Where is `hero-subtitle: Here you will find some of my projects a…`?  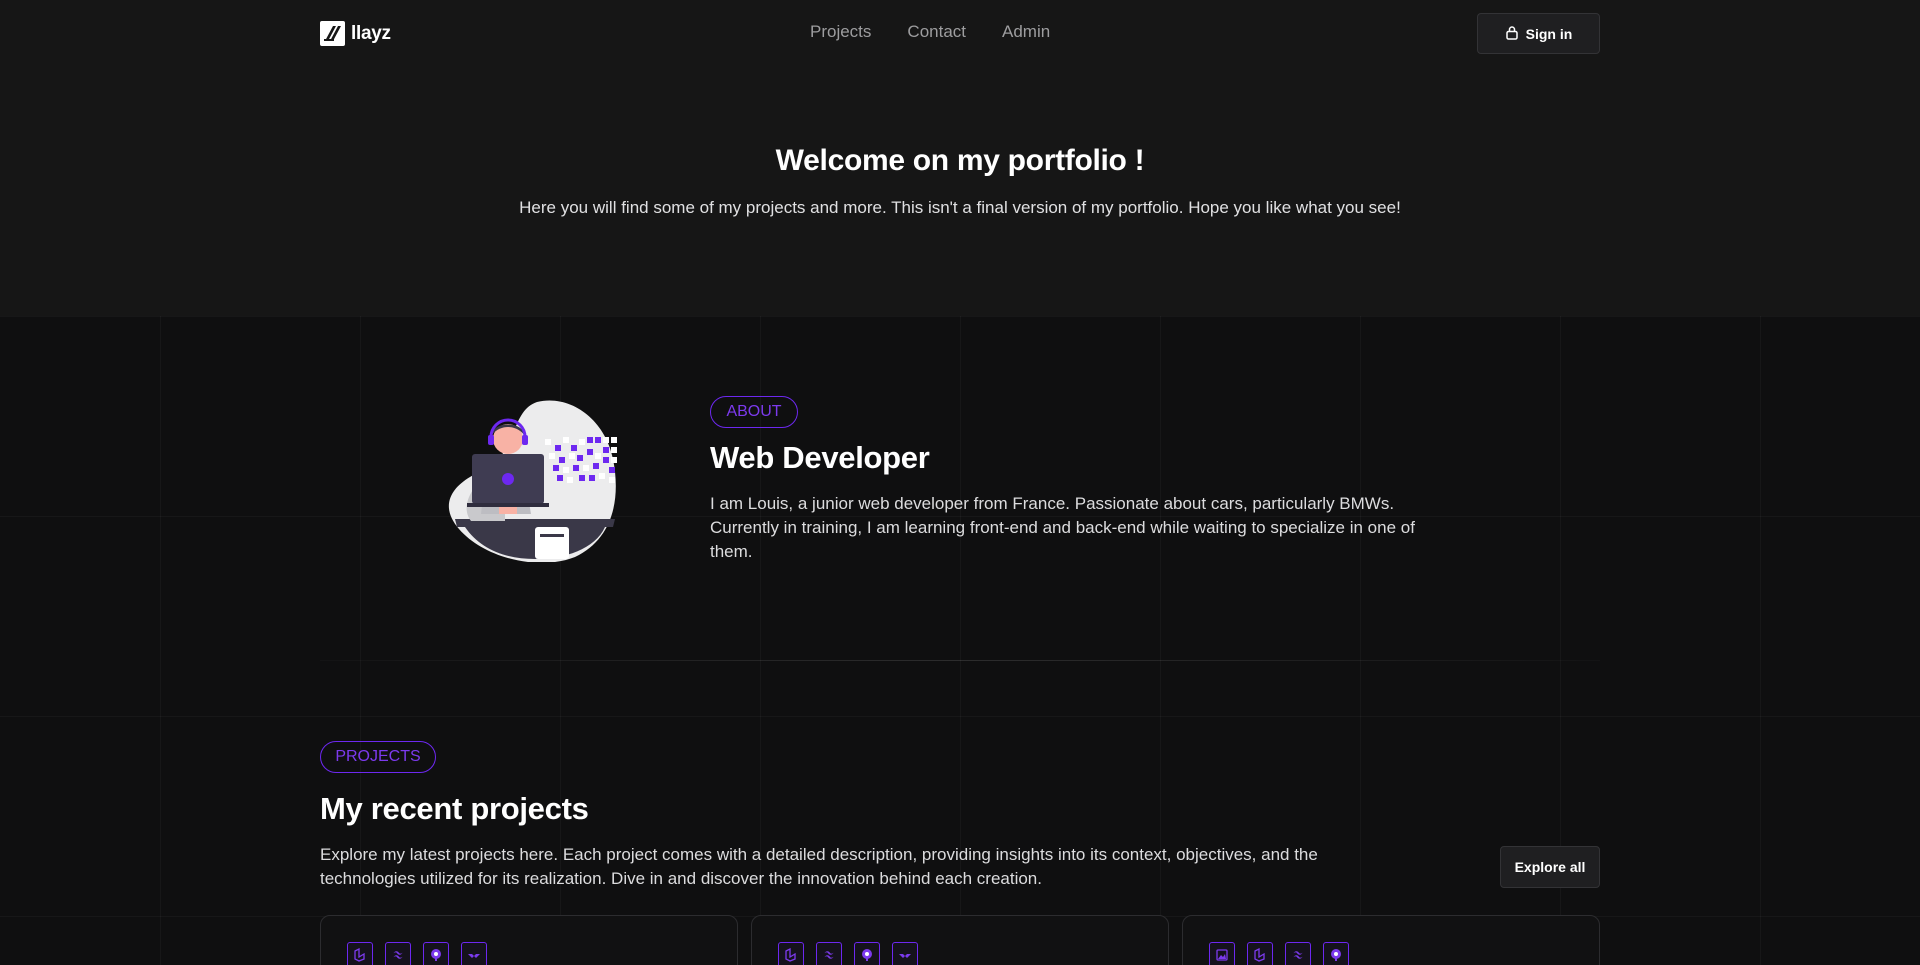 hero-subtitle: Here you will find some of my projects a… is located at coordinates (960, 207).